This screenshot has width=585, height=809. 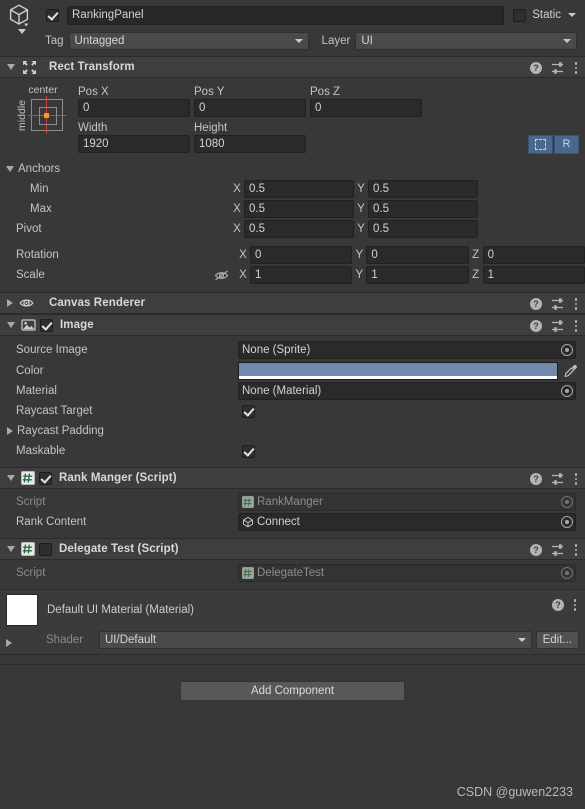 I want to click on delegate-test-foldout, so click(x=11, y=549).